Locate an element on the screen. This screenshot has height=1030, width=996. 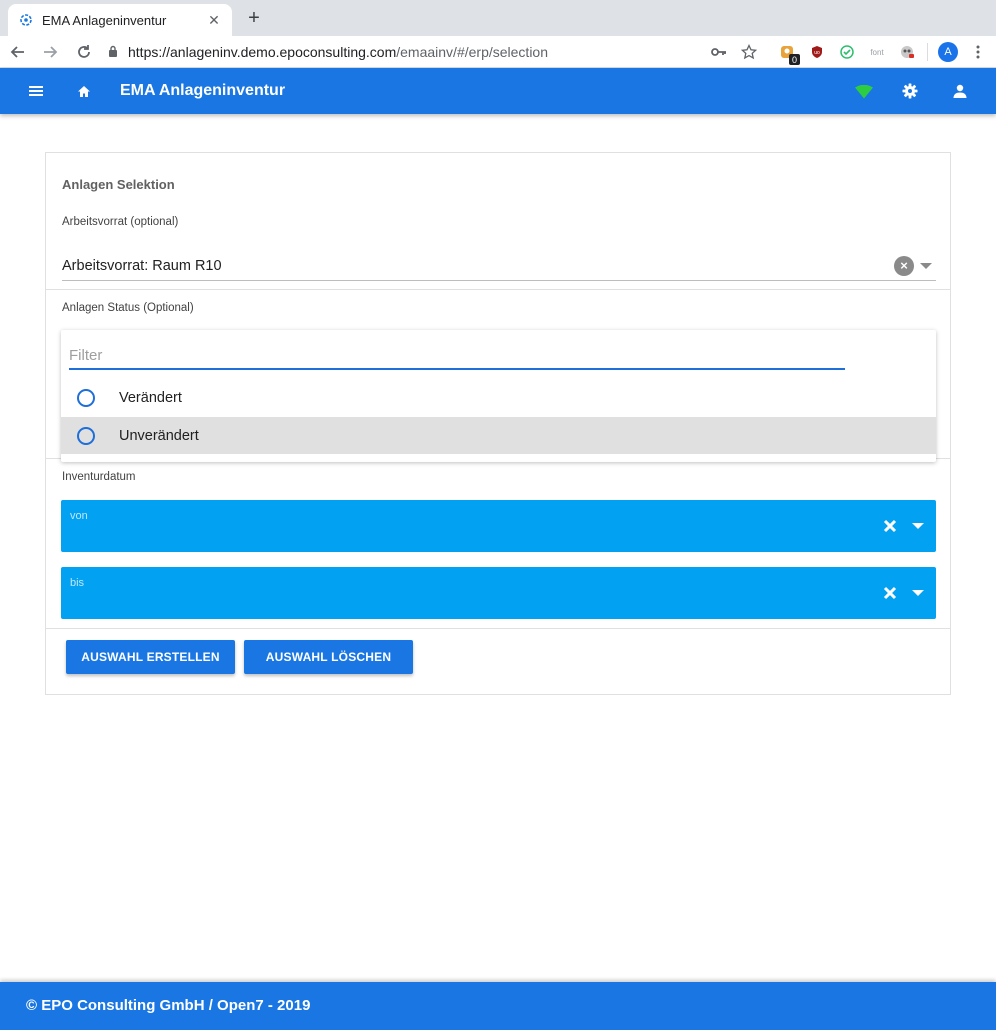
status-label: Anlagen Status (Optional) is located at coordinates (128, 308).